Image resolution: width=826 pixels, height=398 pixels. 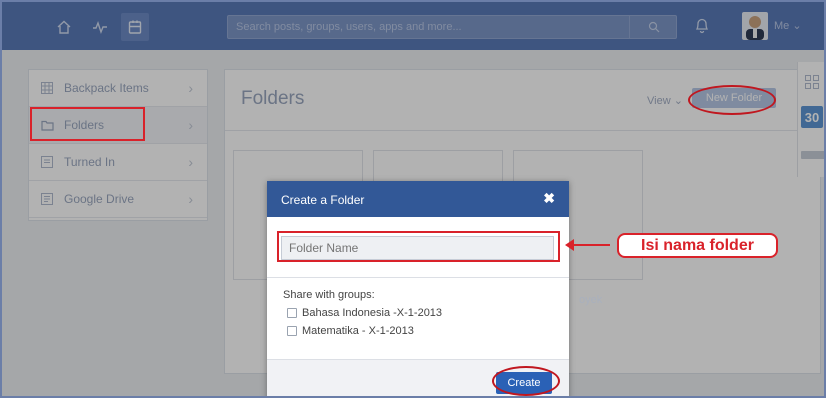 I want to click on dialog-header: Create a Folder ✖, so click(x=418, y=199).